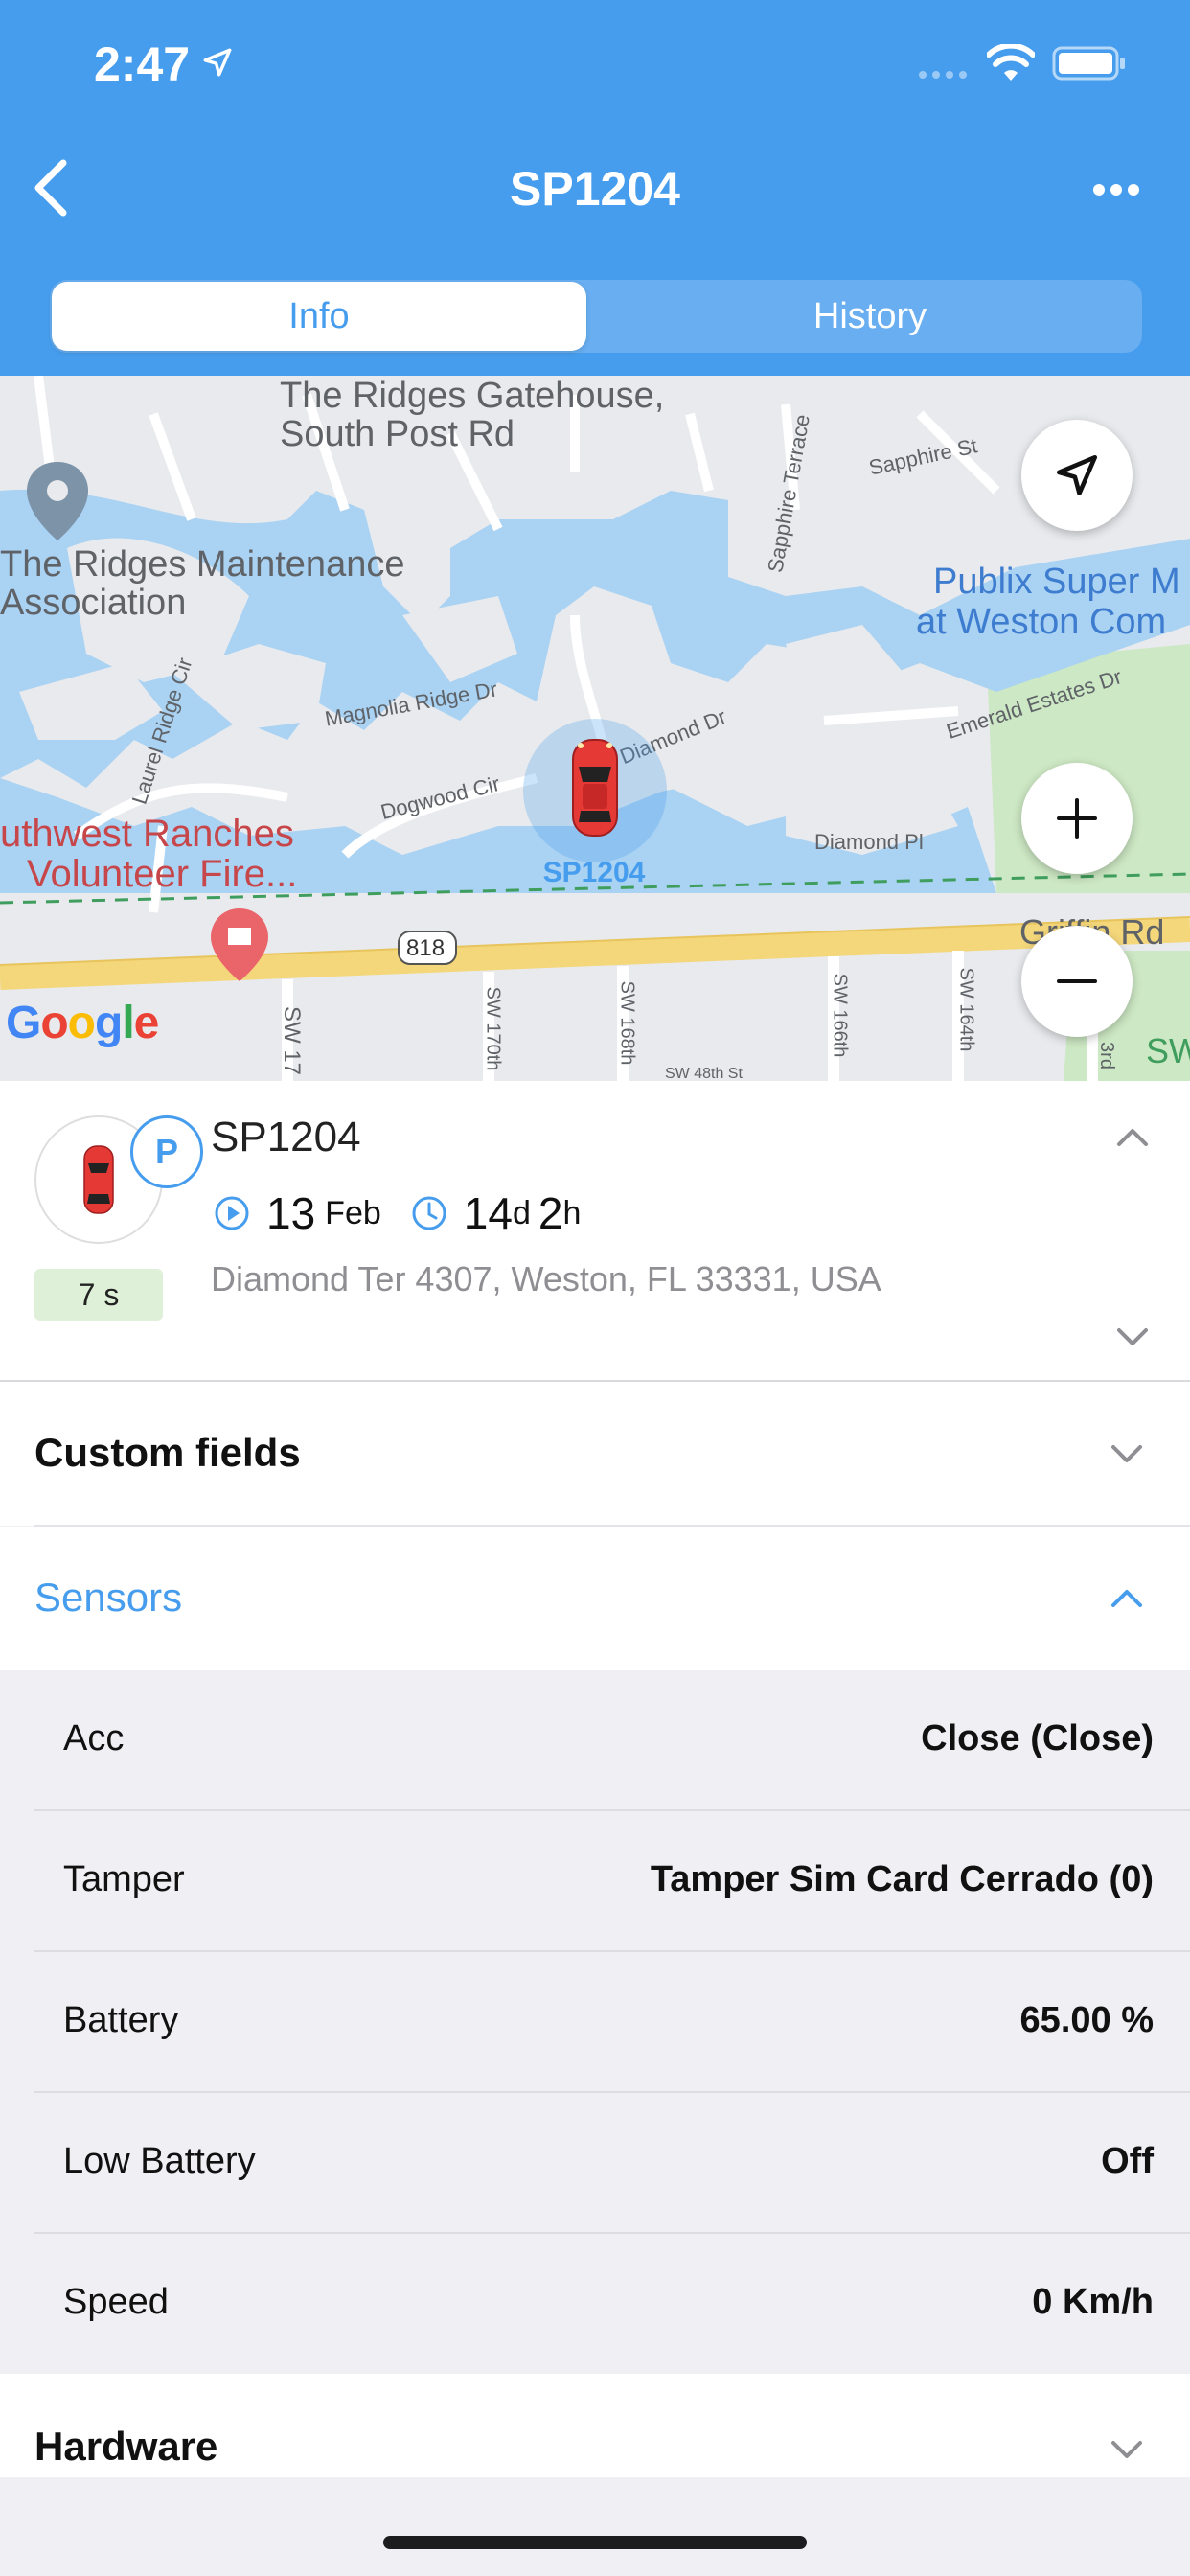  What do you see at coordinates (397, 434) in the screenshot?
I see `map-label-gatehouse-2: South Post Rd` at bounding box center [397, 434].